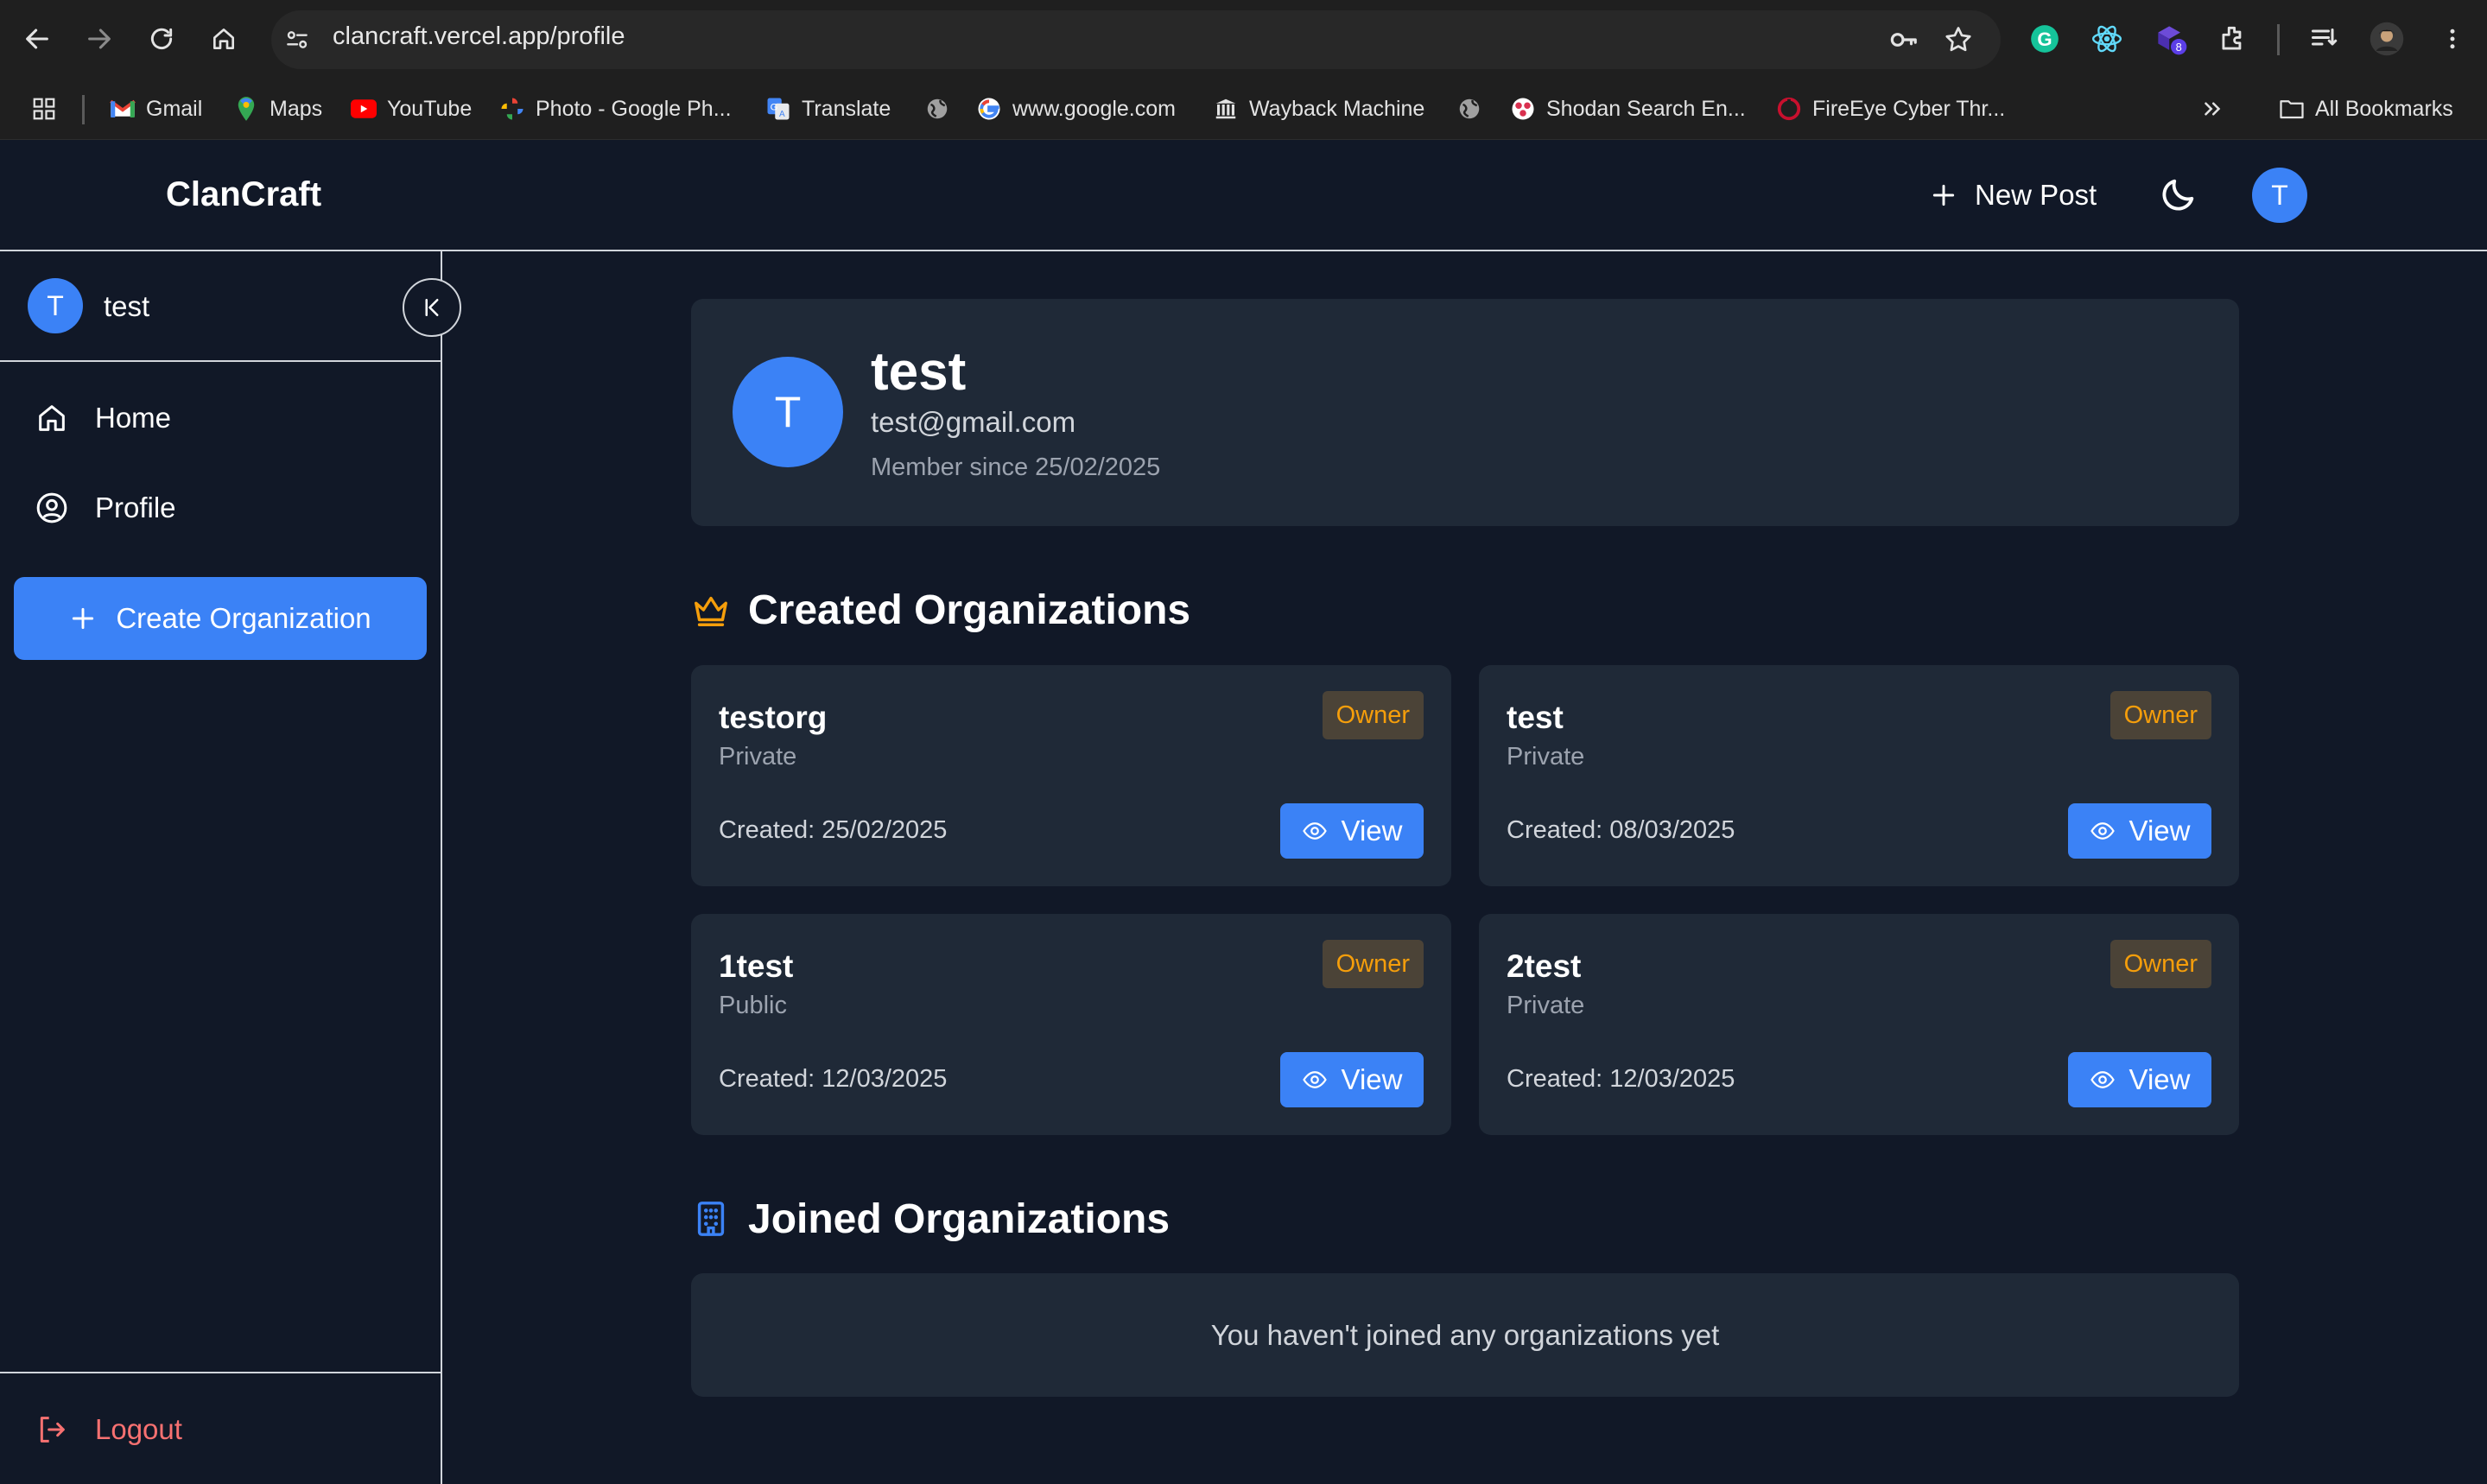 Image resolution: width=2487 pixels, height=1484 pixels. I want to click on create-organization-button: Create Organization, so click(220, 618).